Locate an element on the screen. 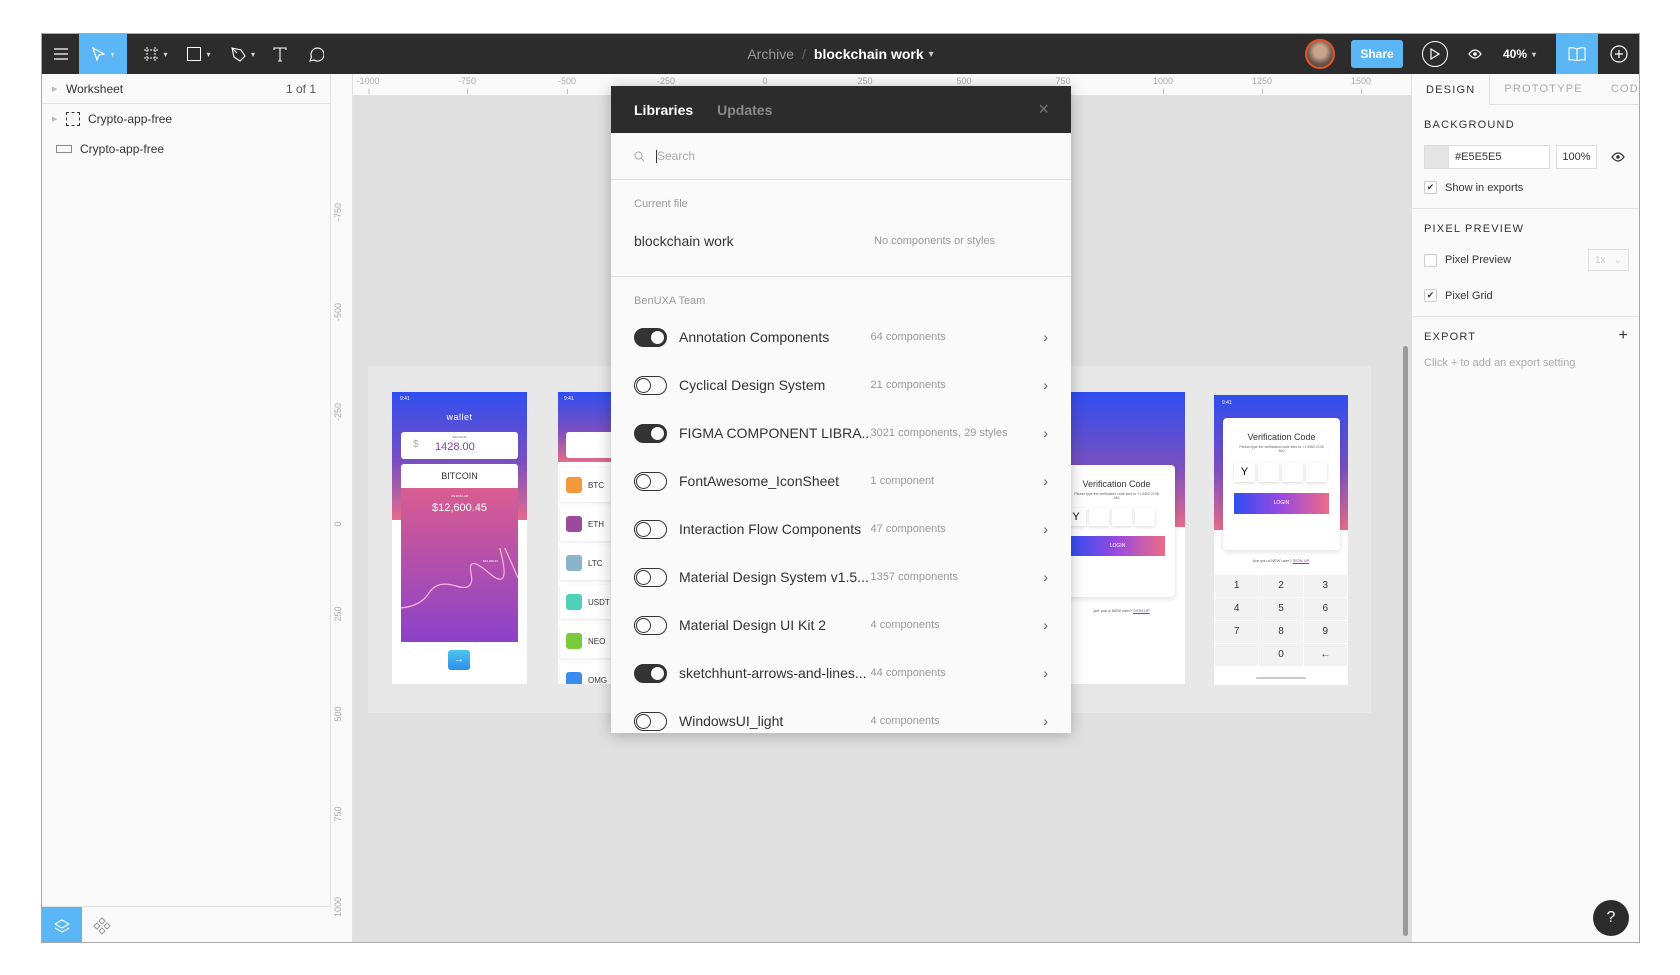 This screenshot has height=975, width=1680. text-tool-button is located at coordinates (280, 54).